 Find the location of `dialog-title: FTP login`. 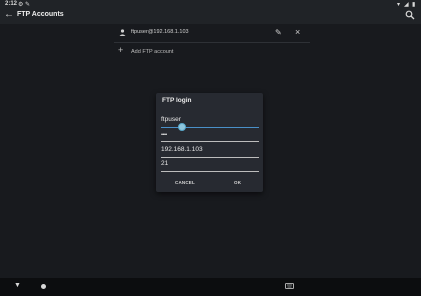

dialog-title: FTP login is located at coordinates (177, 100).